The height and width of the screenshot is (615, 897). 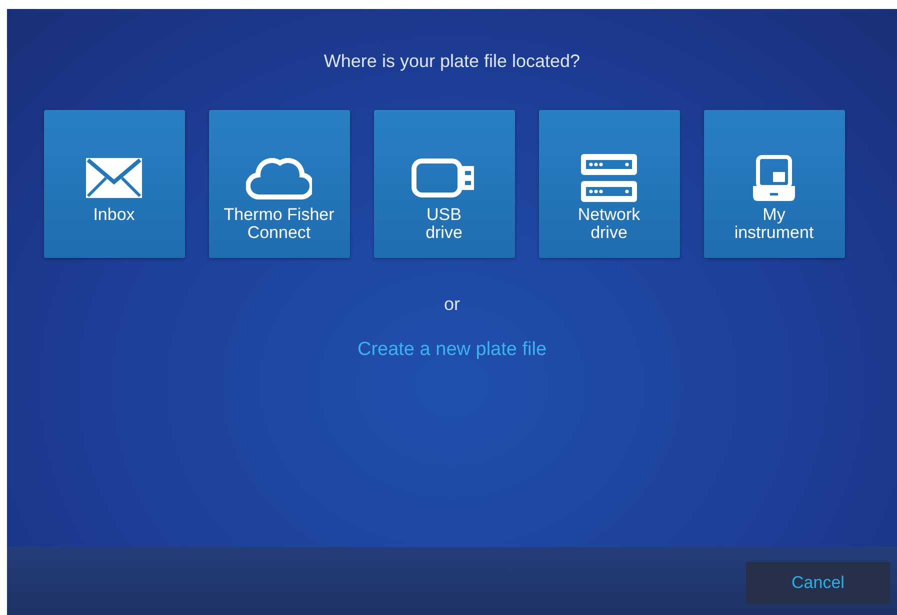 I want to click on or-text: or, so click(x=452, y=304).